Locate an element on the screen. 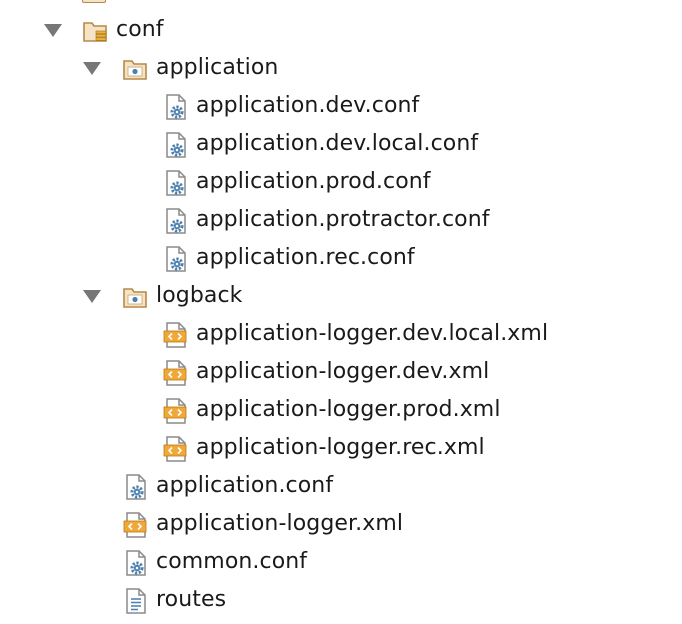 This screenshot has width=682, height=624. tree-item-label: application.rec.conf is located at coordinates (305, 257).